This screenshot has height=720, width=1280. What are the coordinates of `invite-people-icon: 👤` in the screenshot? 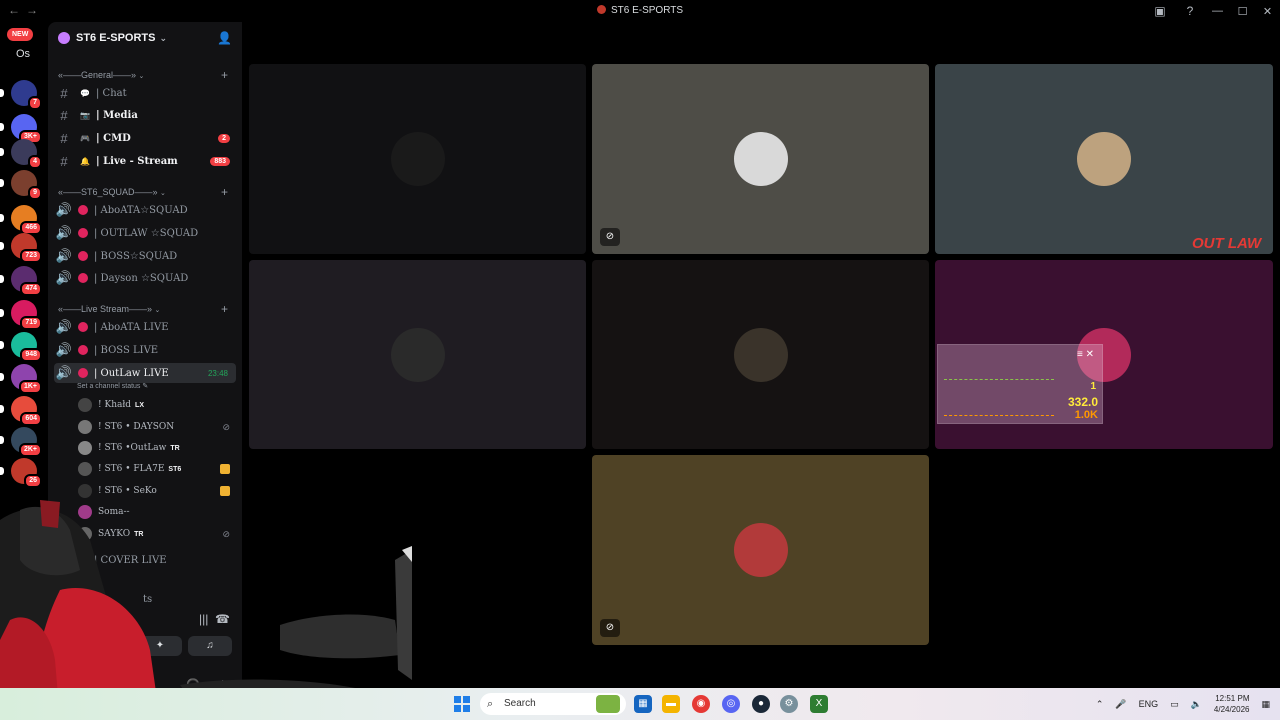 It's located at (224, 38).